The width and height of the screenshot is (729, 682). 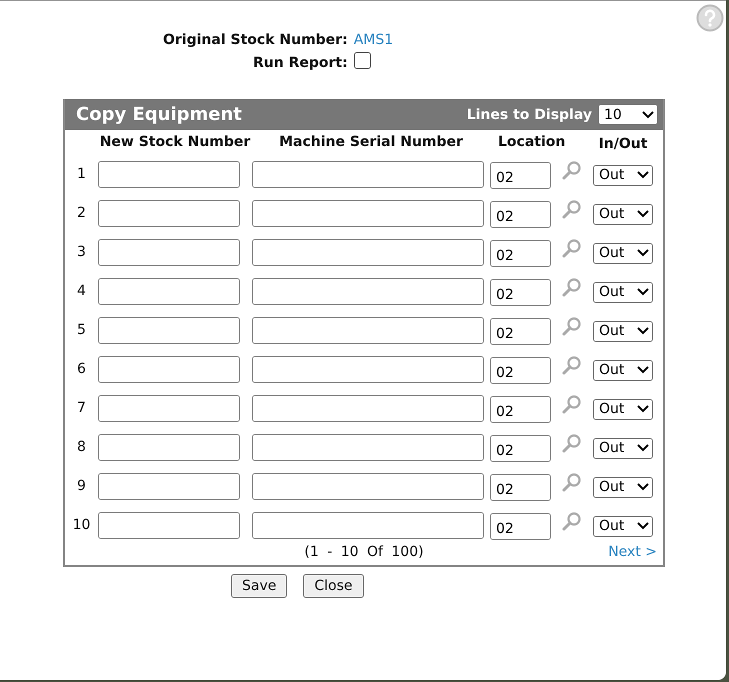 I want to click on help-icon, so click(x=710, y=18).